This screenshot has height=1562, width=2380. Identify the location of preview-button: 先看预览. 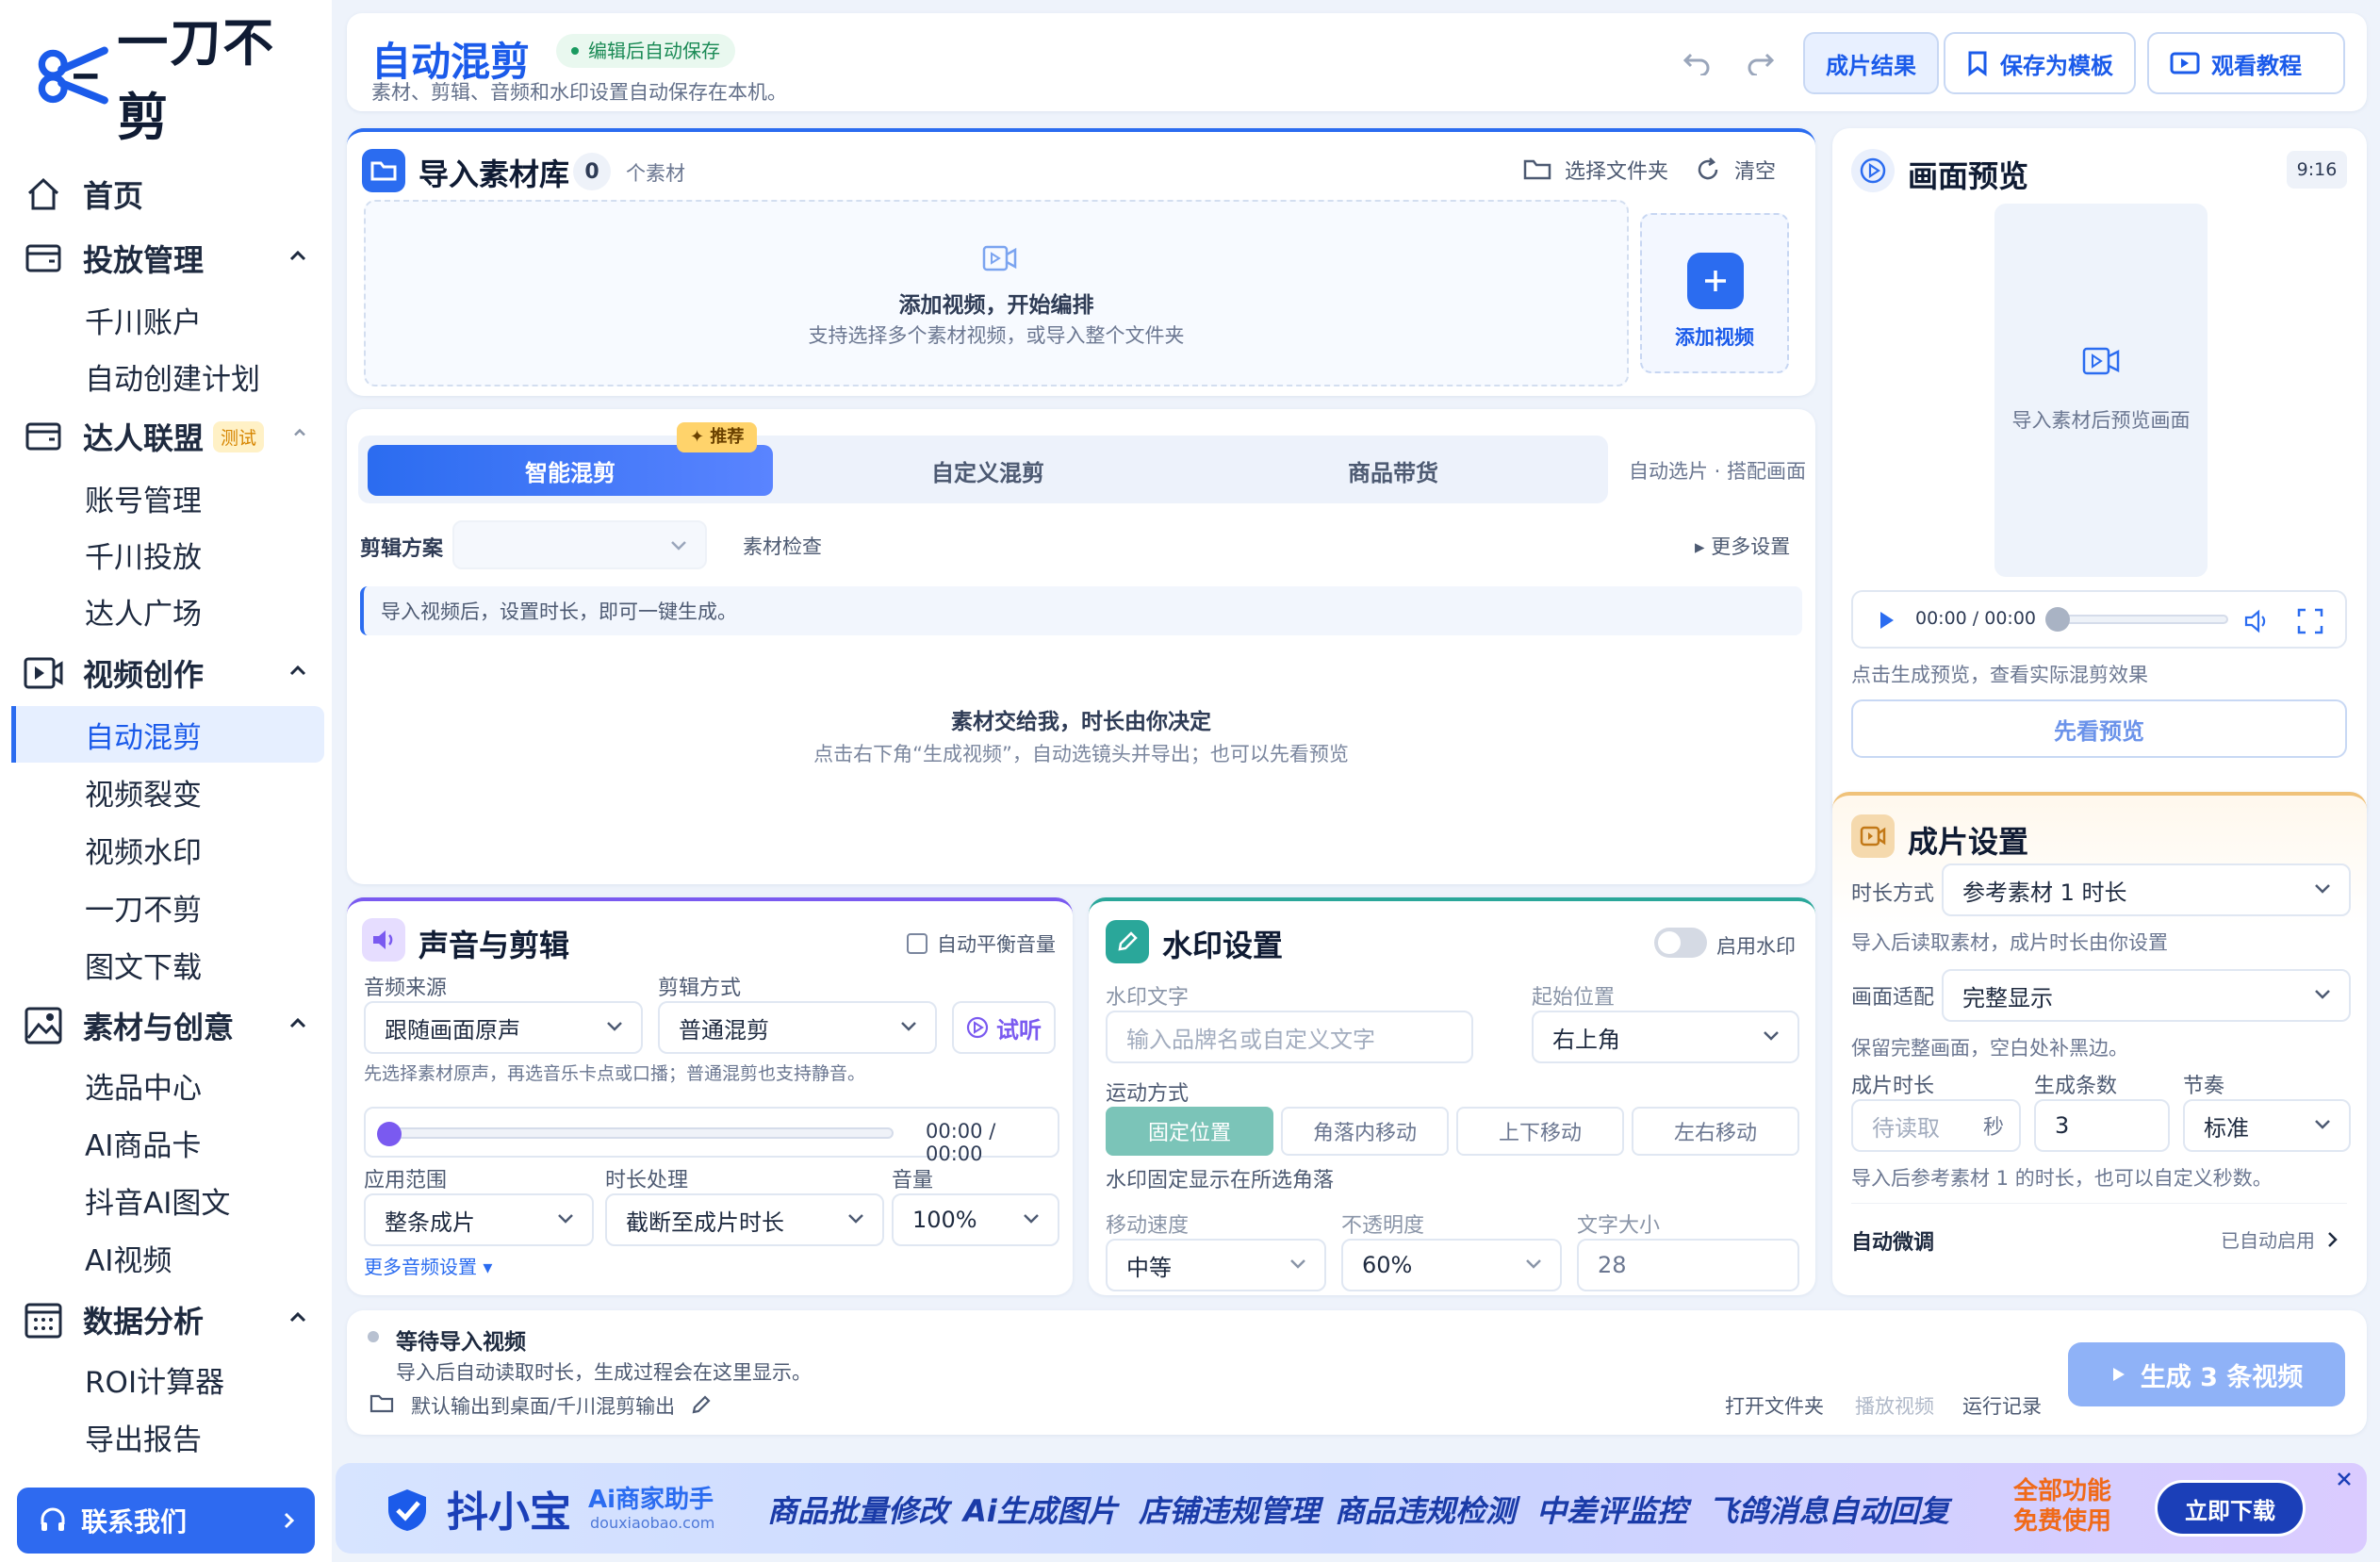
(2099, 729).